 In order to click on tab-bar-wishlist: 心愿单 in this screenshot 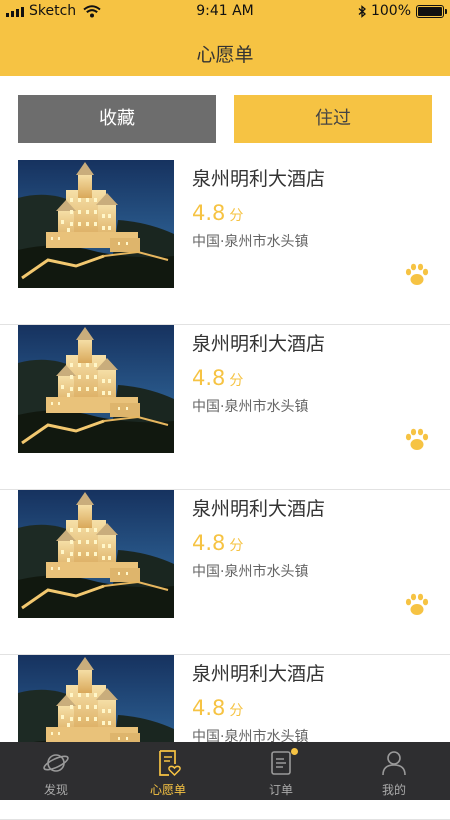, I will do `click(168, 771)`.